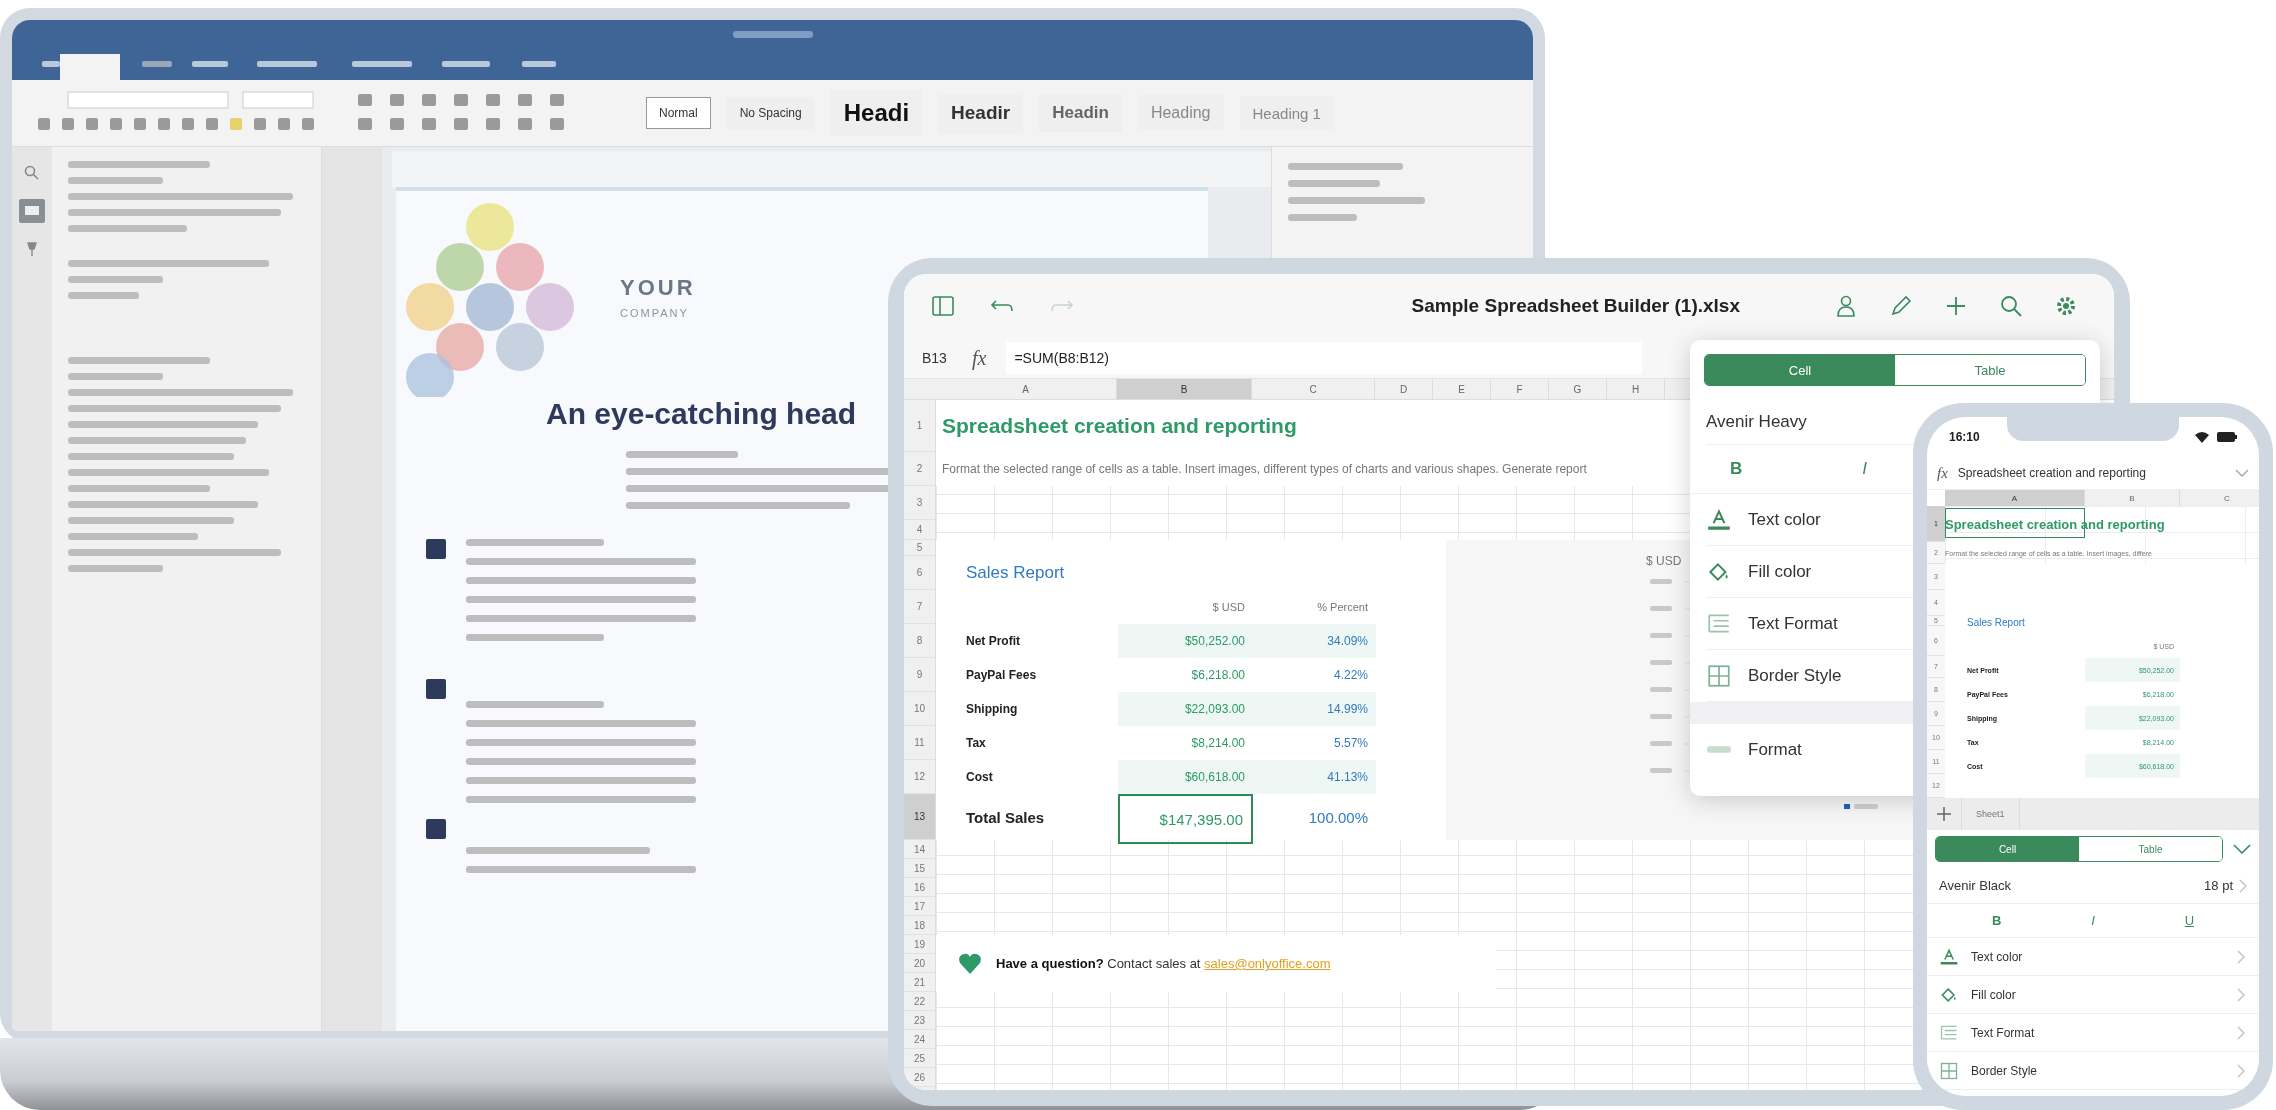 This screenshot has height=1110, width=2276. What do you see at coordinates (919, 675) in the screenshot?
I see `row-header: 9` at bounding box center [919, 675].